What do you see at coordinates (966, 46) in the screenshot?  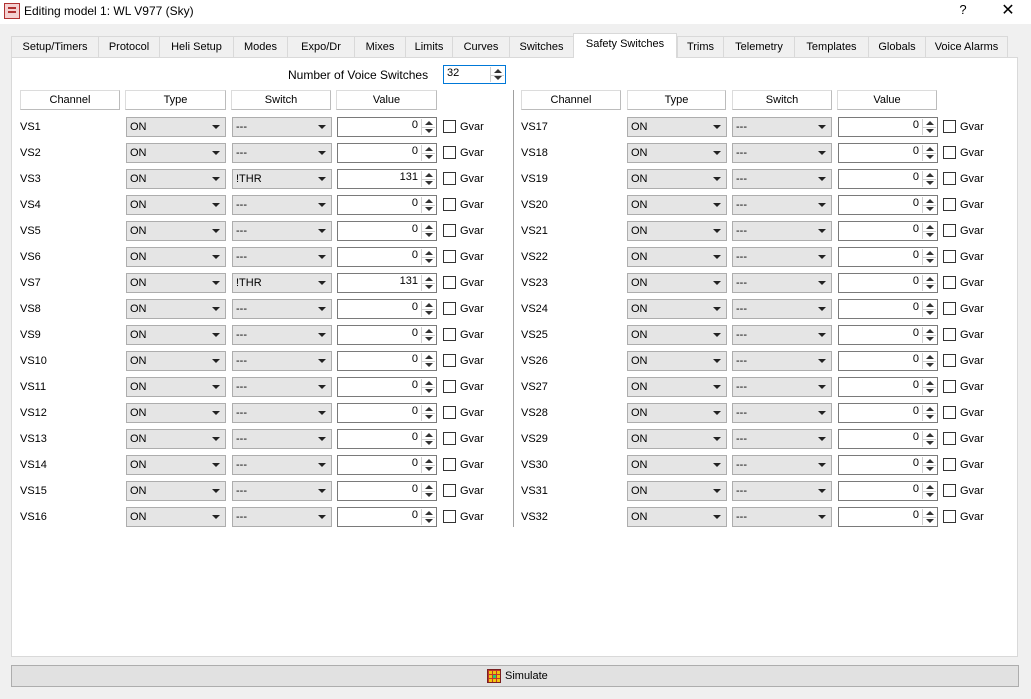 I see `tab-voice-alarms: Voice Alarms` at bounding box center [966, 46].